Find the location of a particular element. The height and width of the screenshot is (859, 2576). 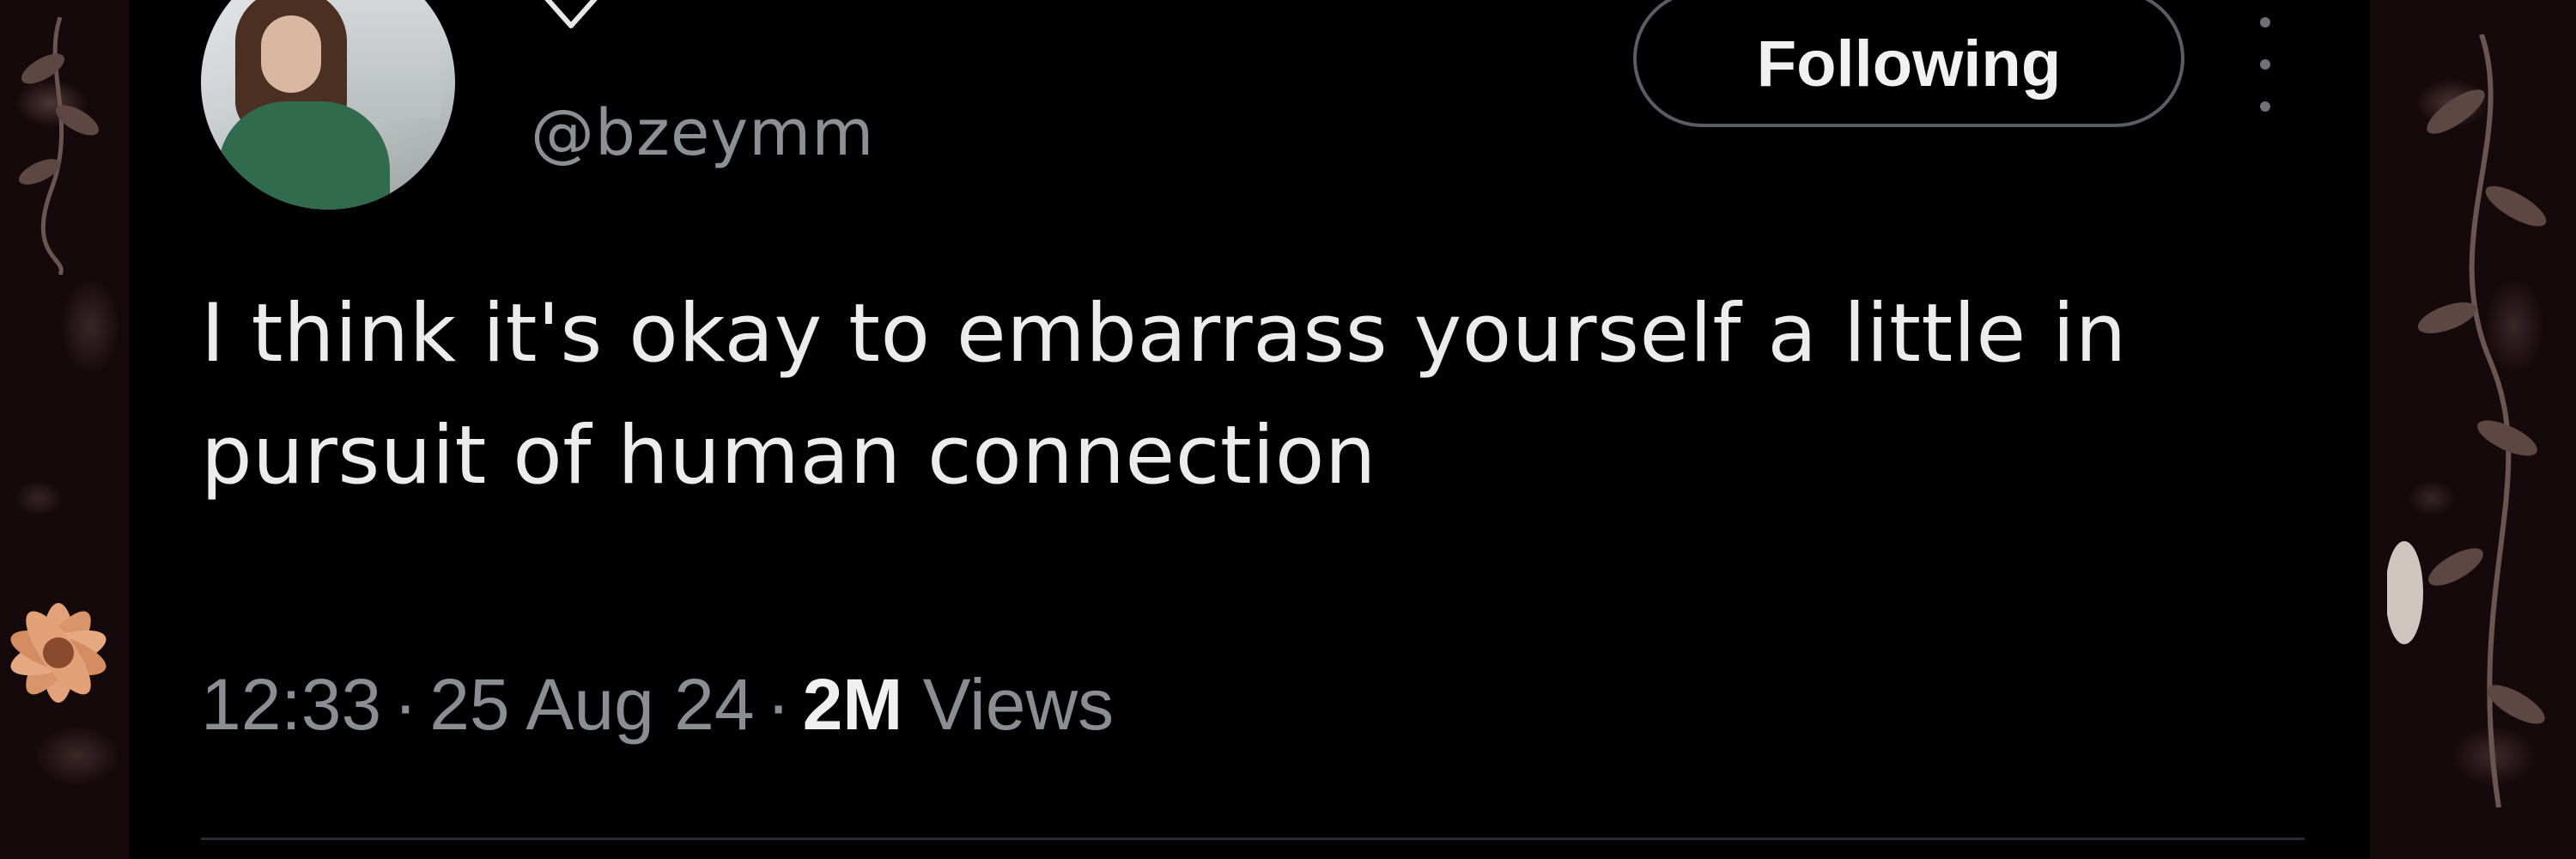

floral-background-right is located at coordinates (2473, 430).